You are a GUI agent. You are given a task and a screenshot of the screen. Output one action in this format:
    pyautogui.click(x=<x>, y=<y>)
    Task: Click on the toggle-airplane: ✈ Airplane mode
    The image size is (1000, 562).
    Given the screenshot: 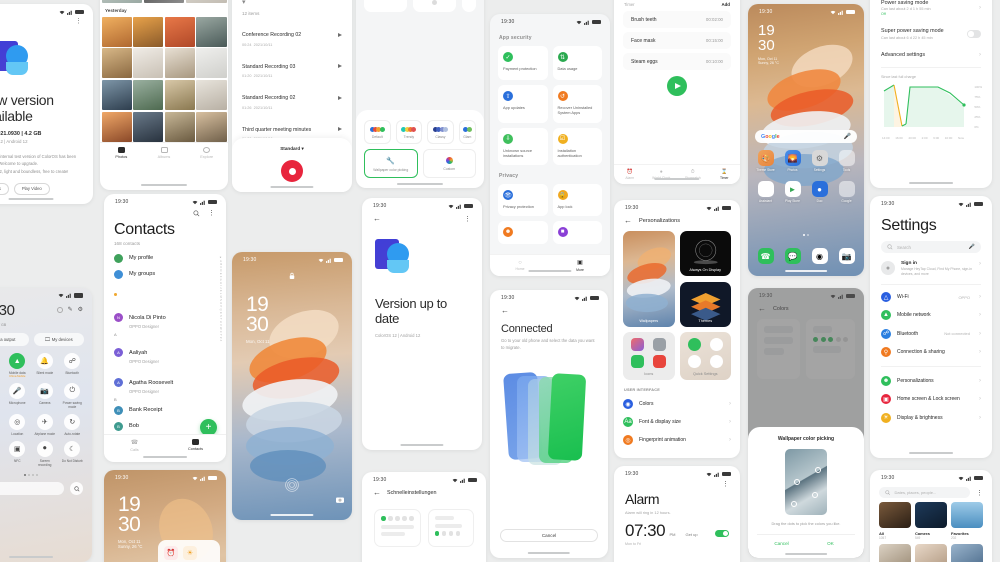 What is the action you would take?
    pyautogui.click(x=45, y=425)
    